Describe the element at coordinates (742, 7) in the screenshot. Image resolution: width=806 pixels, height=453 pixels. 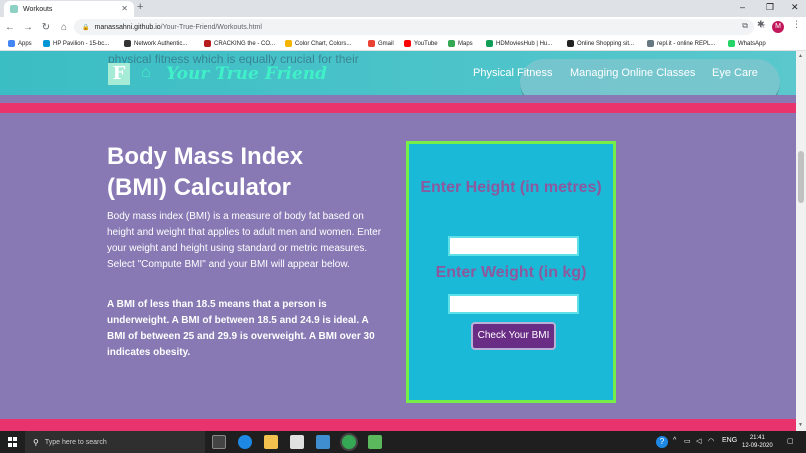
I see `window-minimize-button: –` at that location.